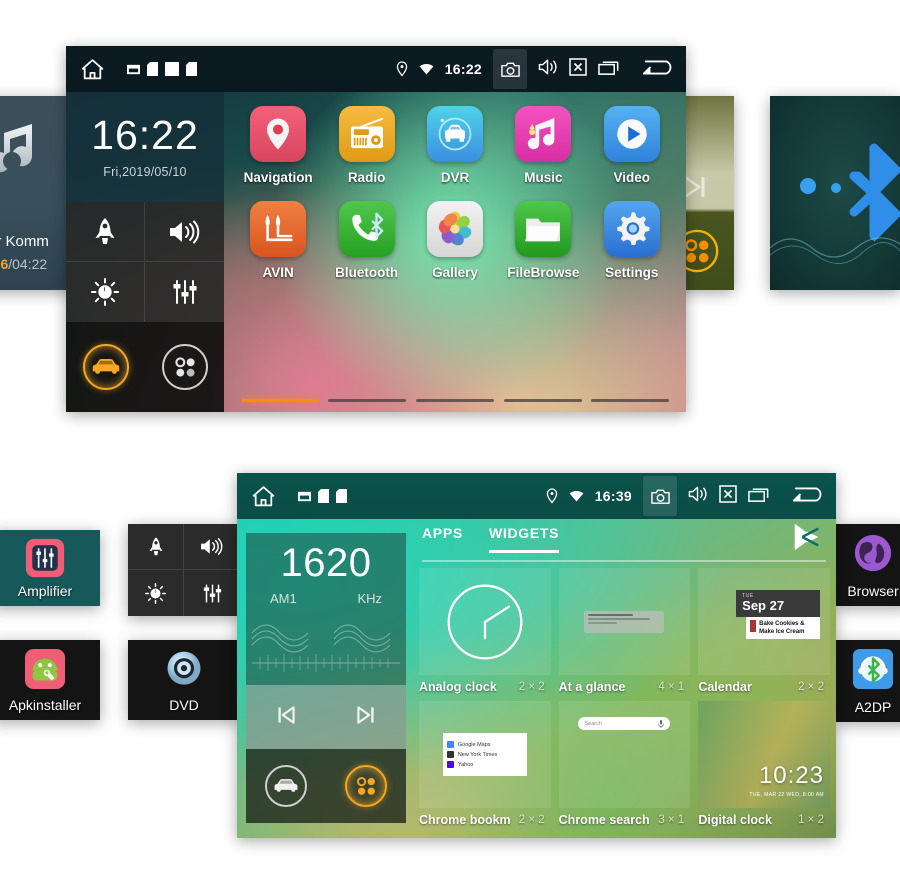 Image resolution: width=900 pixels, height=891 pixels. What do you see at coordinates (806, 539) in the screenshot?
I see `play-store-icon` at bounding box center [806, 539].